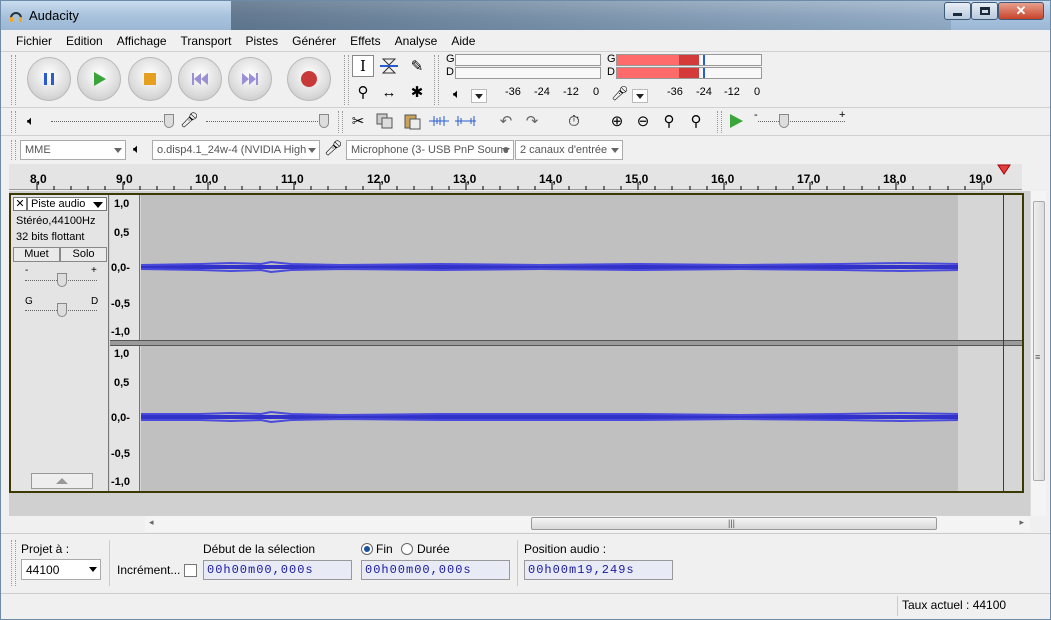 The image size is (1051, 620). Describe the element at coordinates (842, 115) in the screenshot. I see `speed-plus-label: +` at that location.